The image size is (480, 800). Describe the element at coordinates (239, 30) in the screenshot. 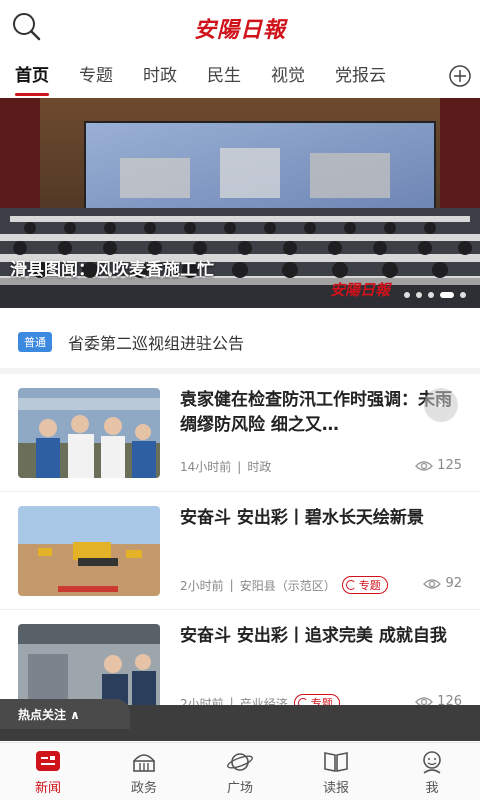

I see `app-logo: 安陽日報` at that location.